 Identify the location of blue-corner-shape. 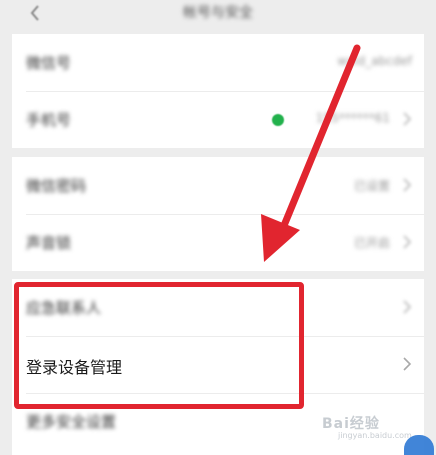
(419, 445).